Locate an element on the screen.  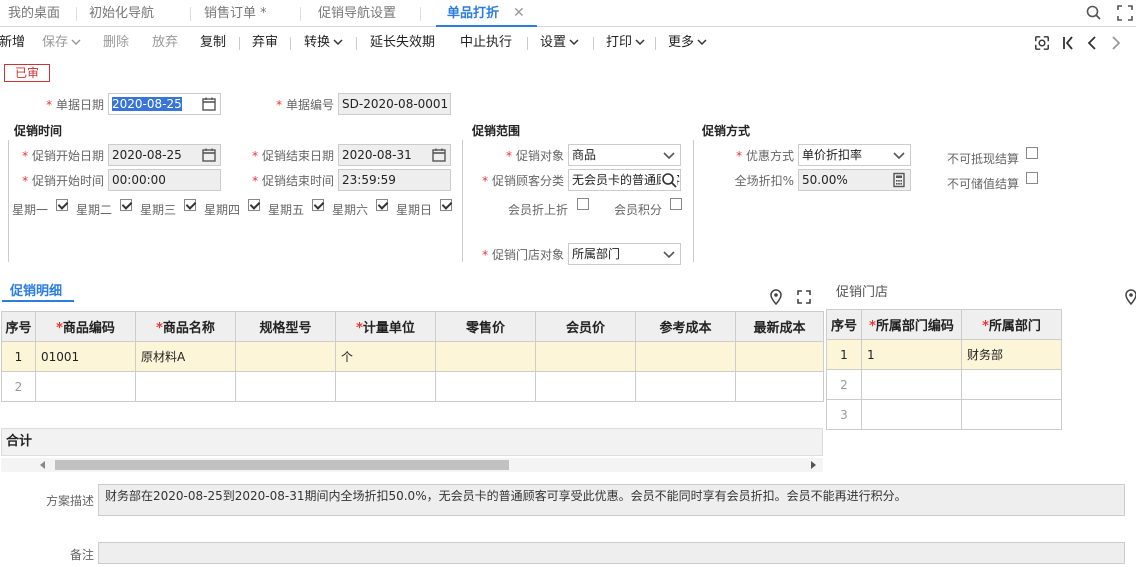
cell-dept-code: 1 is located at coordinates (911, 354).